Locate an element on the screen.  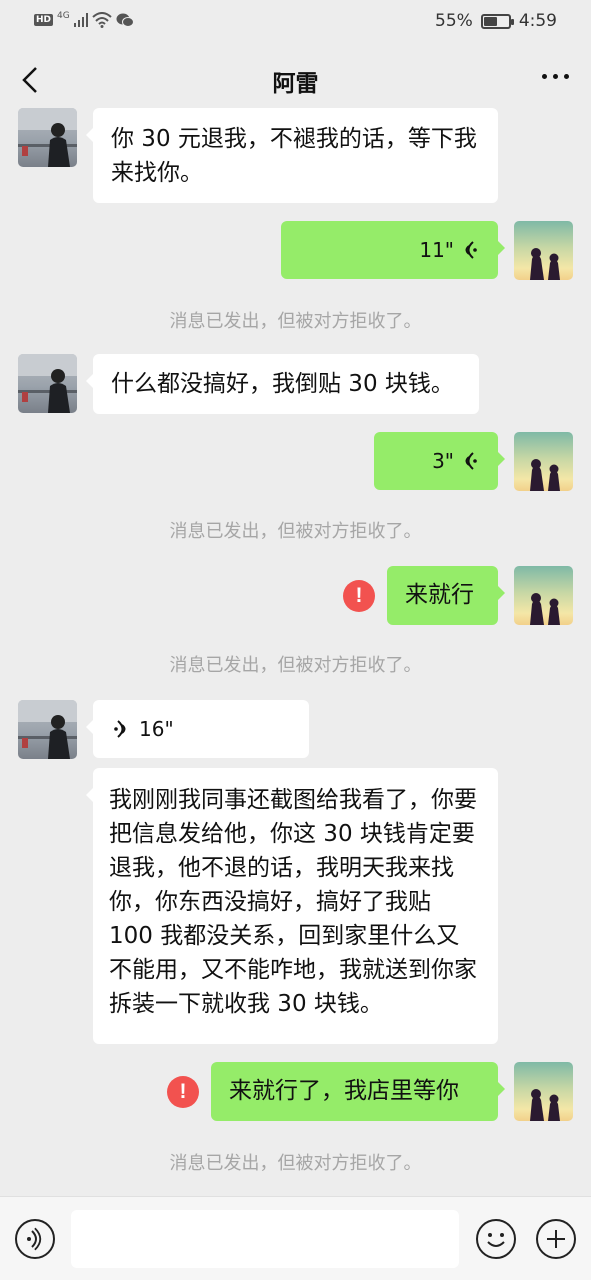
message-bubble: 来就行了，我店里等你 is located at coordinates (358, 1091).